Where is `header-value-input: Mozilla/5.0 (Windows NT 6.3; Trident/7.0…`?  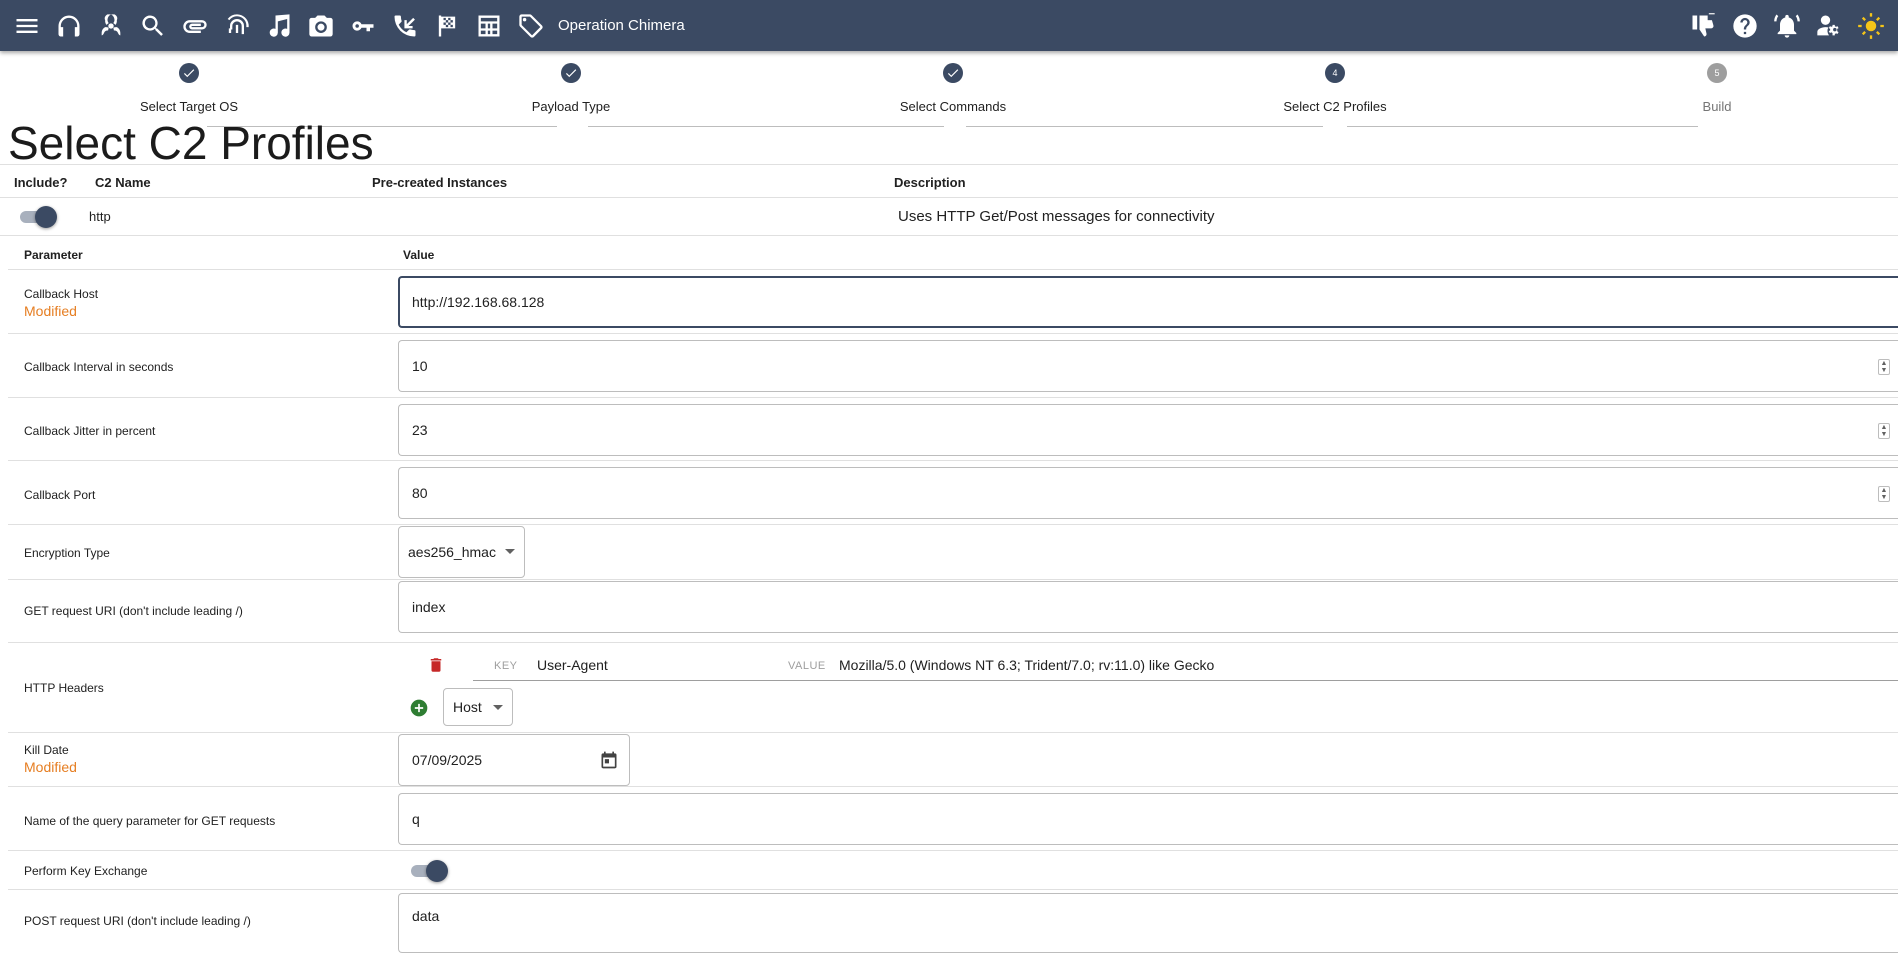
header-value-input: Mozilla/5.0 (Windows NT 6.3; Trident/7.0… is located at coordinates (1026, 665).